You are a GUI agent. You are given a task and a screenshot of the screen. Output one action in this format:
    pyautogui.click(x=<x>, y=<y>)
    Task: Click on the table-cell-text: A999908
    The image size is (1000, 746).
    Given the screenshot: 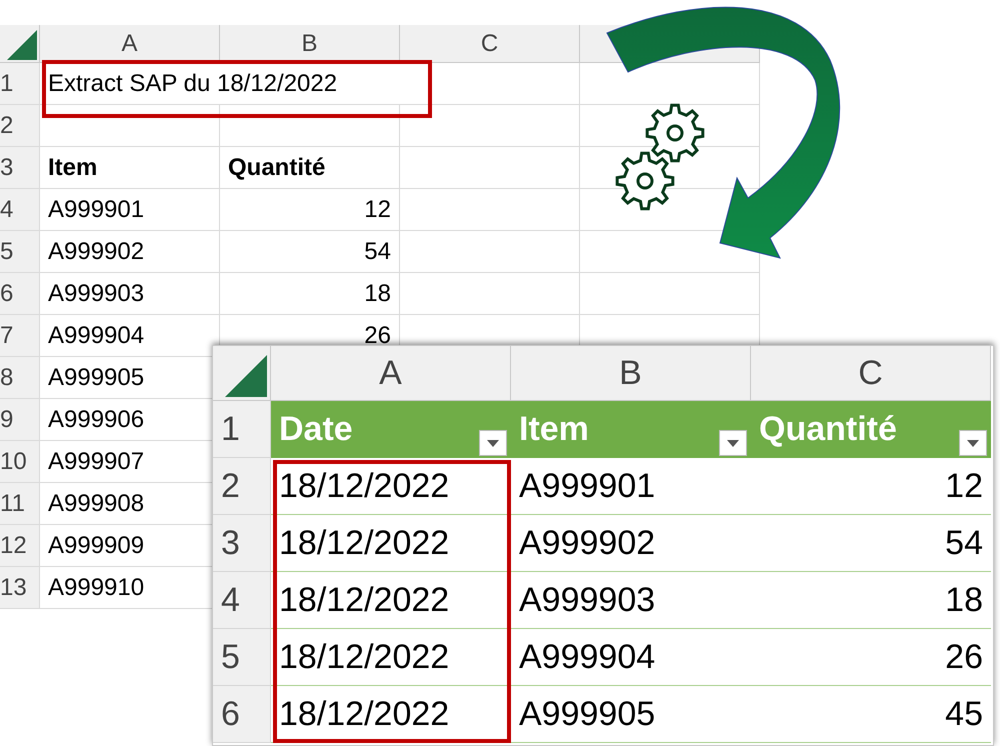 What is the action you would take?
    pyautogui.click(x=96, y=503)
    